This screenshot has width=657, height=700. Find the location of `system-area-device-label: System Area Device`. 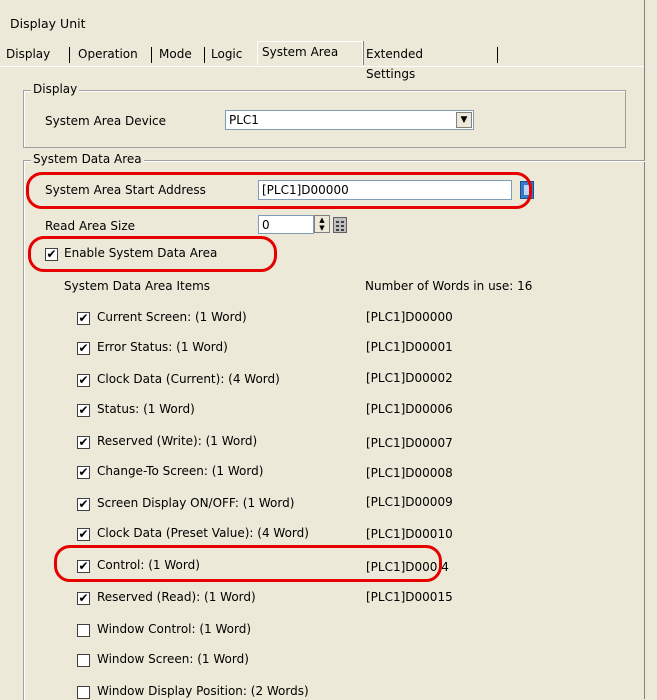

system-area-device-label: System Area Device is located at coordinates (106, 121).